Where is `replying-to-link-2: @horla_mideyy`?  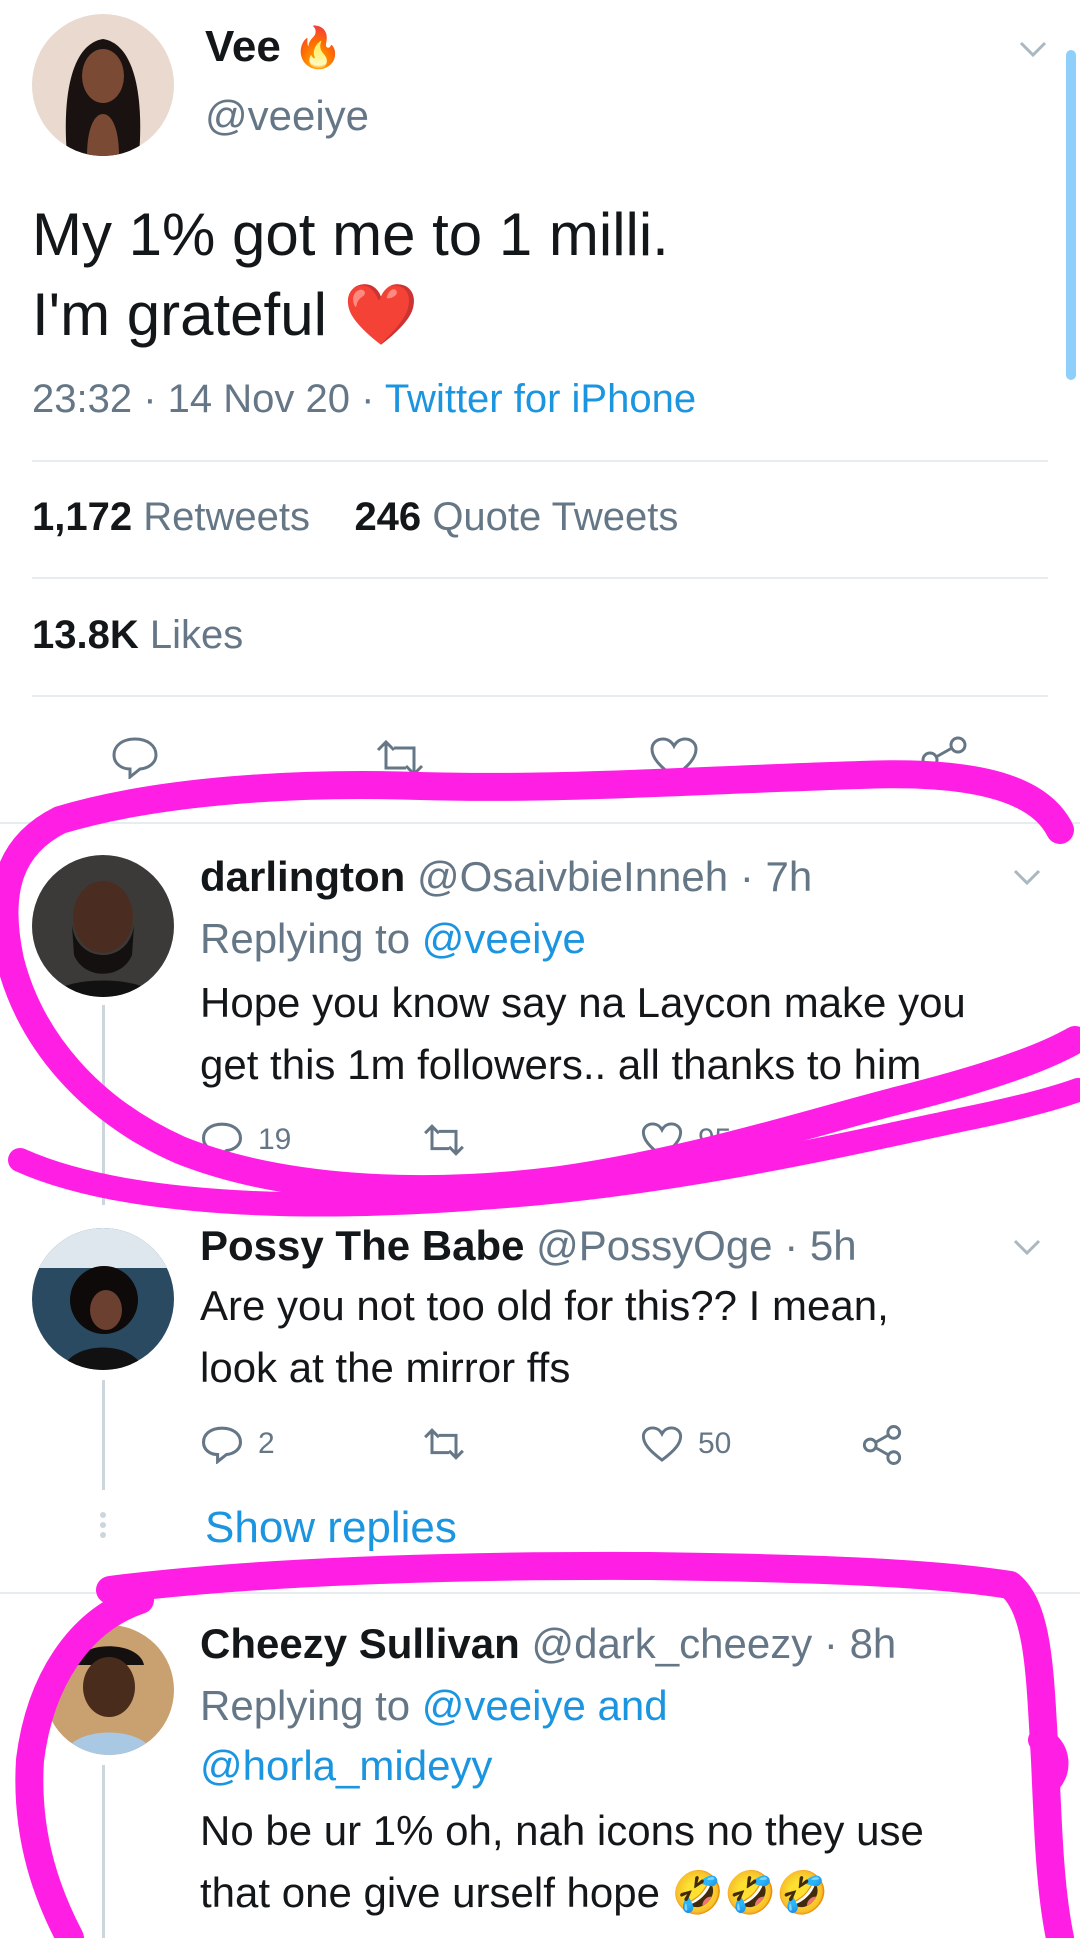
replying-to-link-2: @horla_mideyy is located at coordinates (346, 1766).